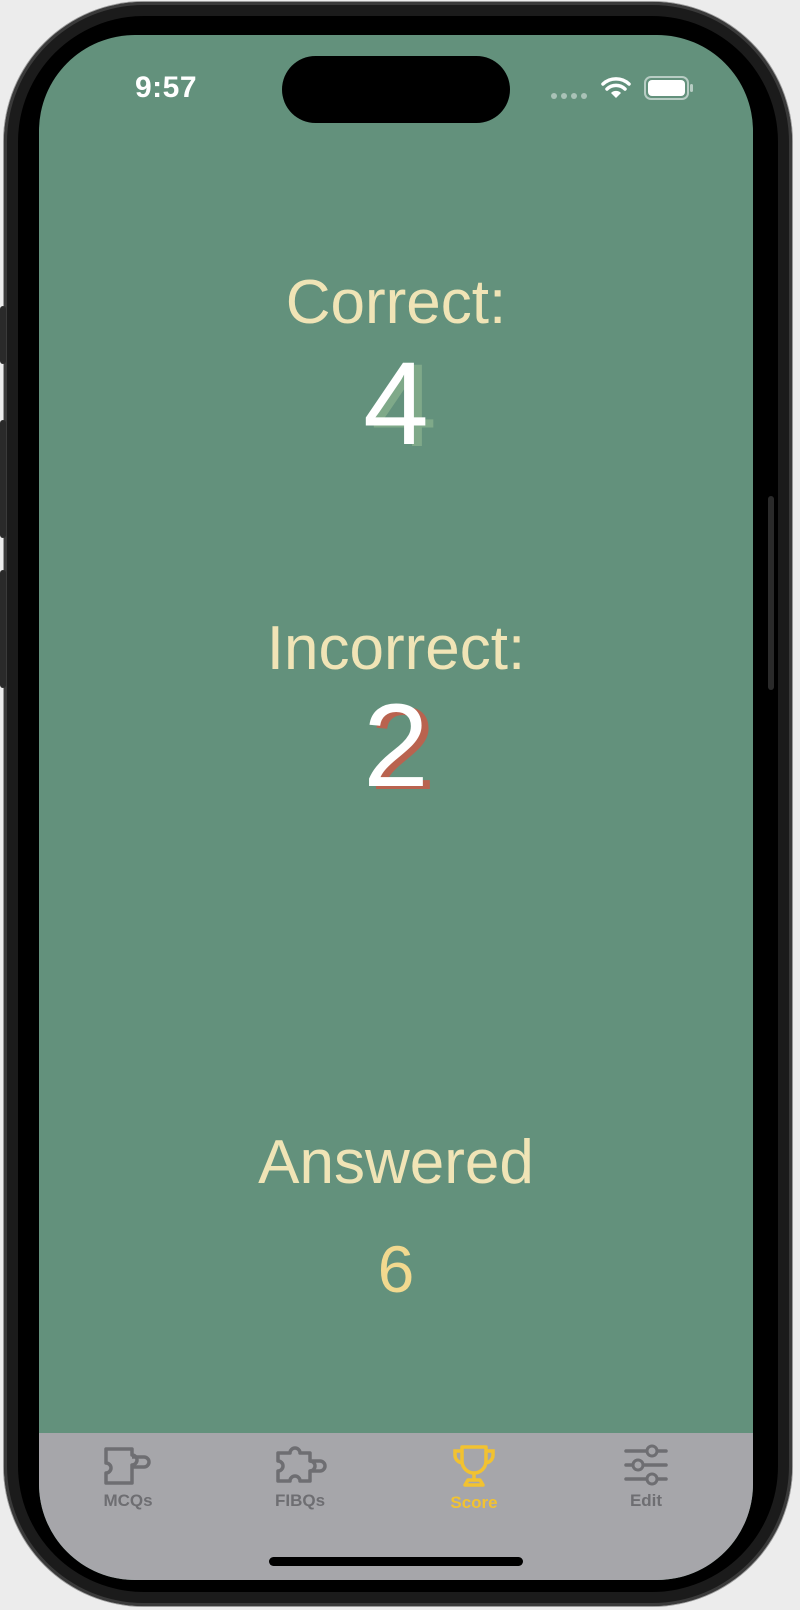 Image resolution: width=800 pixels, height=1610 pixels. I want to click on wifi-icon, so click(616, 87).